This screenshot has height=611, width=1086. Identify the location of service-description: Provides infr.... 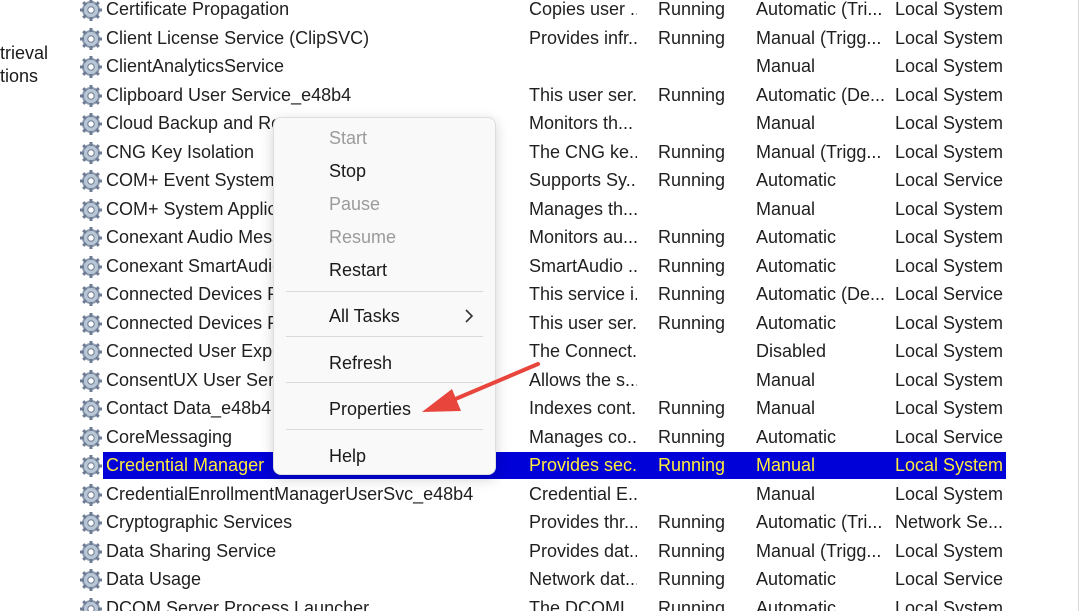
(583, 37).